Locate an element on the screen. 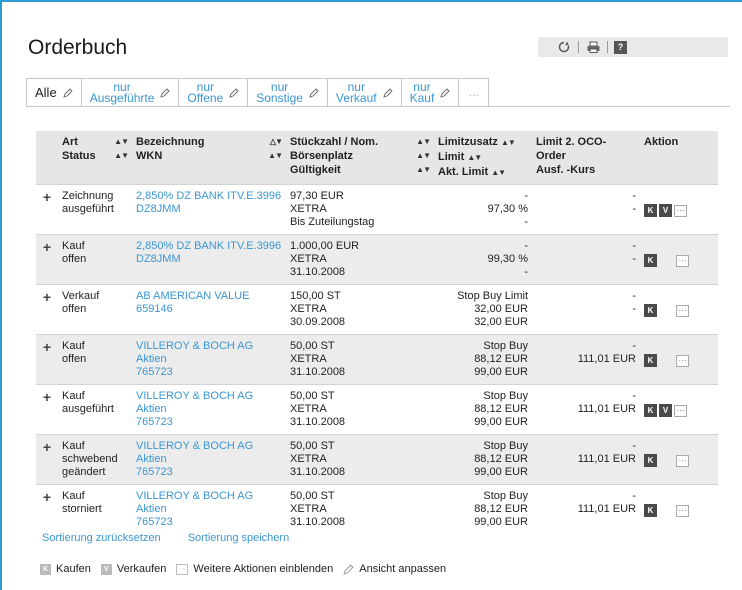 The height and width of the screenshot is (590, 742). current-limit: 32,00 EUR is located at coordinates (501, 322).